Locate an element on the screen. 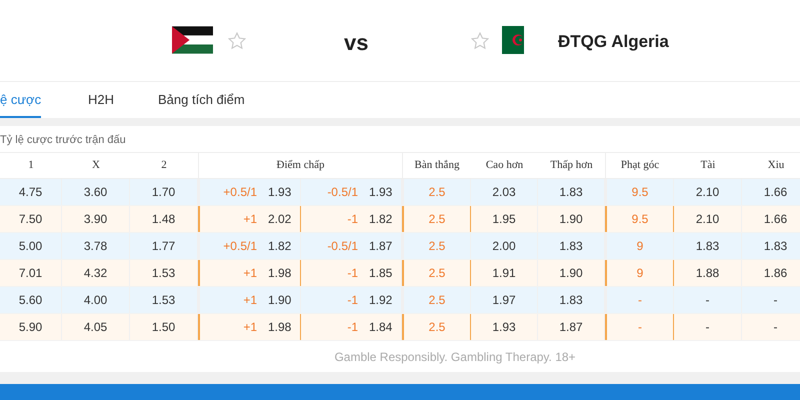 This screenshot has width=800, height=400. odds-cell: 1.86 is located at coordinates (771, 273).